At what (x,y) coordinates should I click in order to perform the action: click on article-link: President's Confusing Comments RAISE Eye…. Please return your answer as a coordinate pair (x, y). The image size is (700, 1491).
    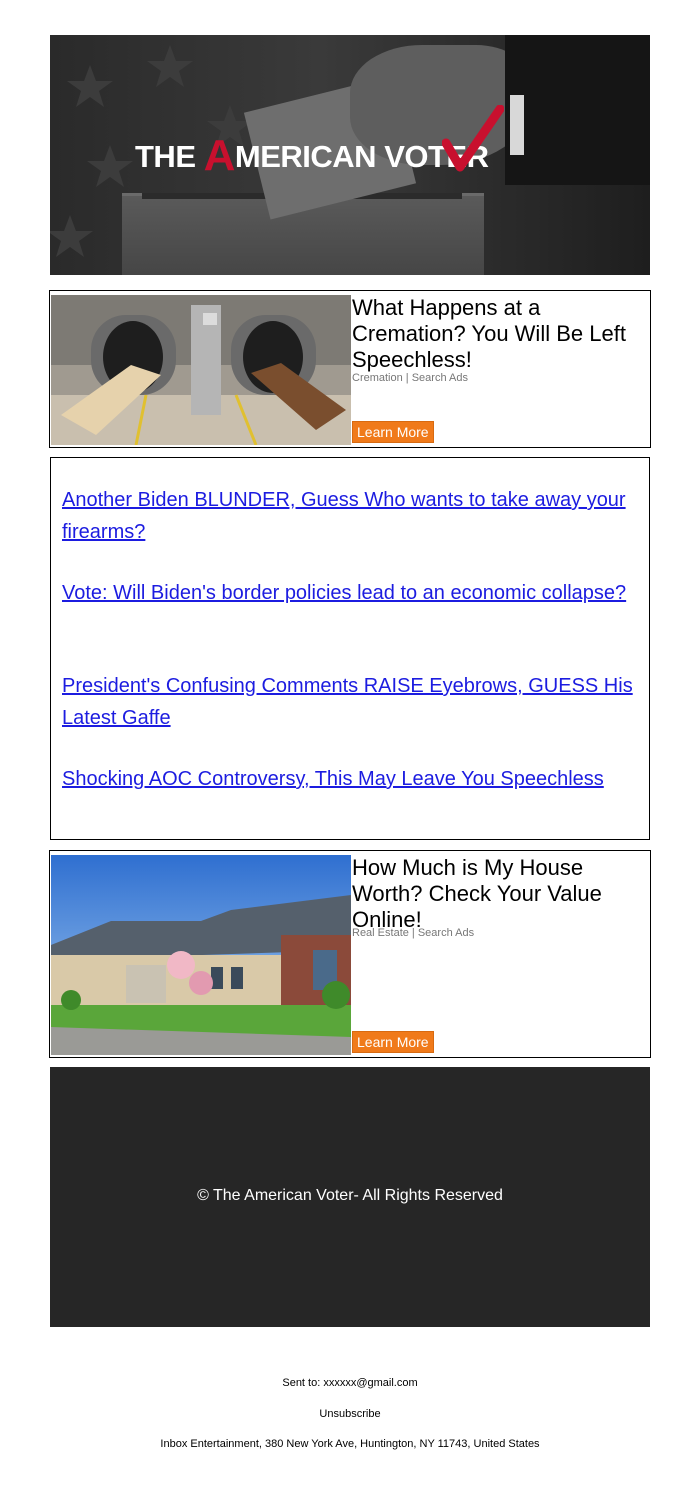
    Looking at the image, I should click on (352, 702).